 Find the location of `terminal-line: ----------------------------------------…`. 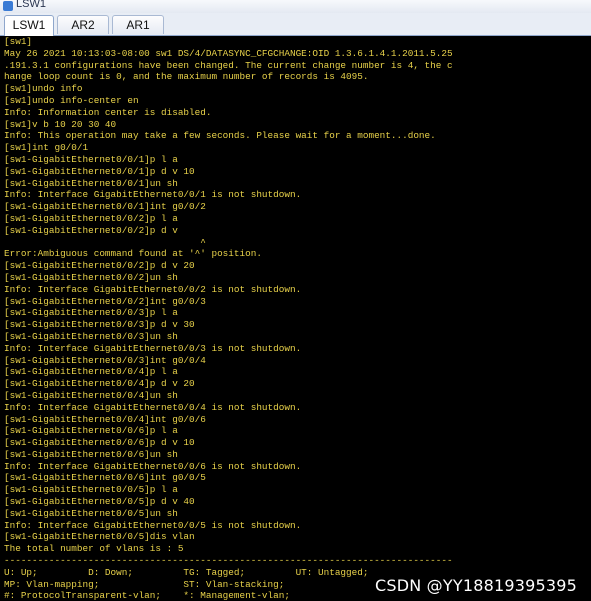

terminal-line: ----------------------------------------… is located at coordinates (228, 561).